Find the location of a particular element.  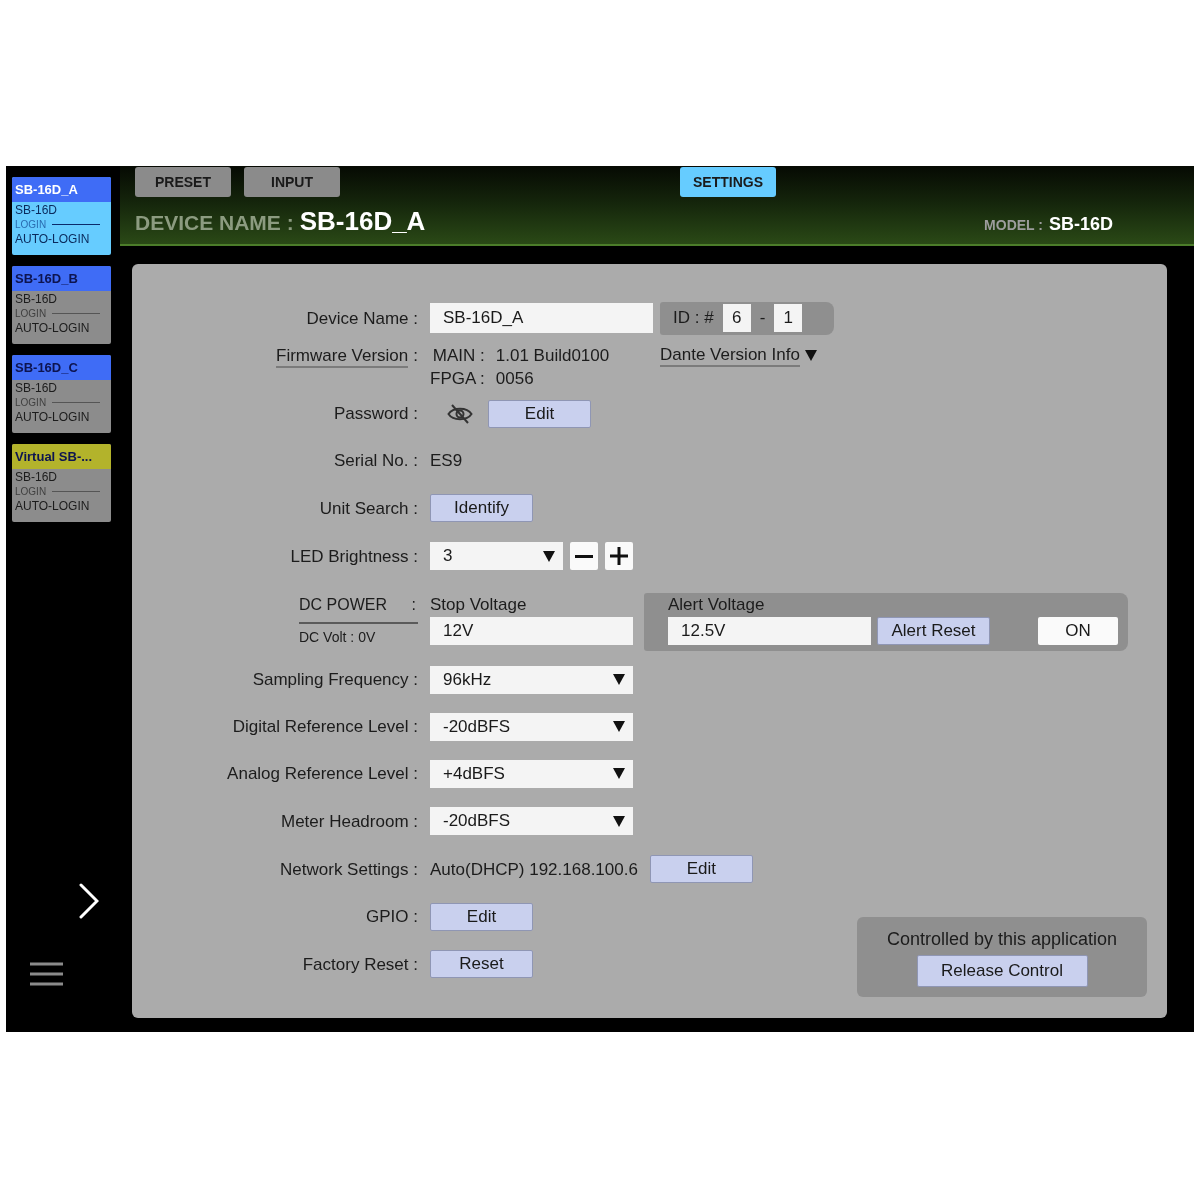

plus-icon is located at coordinates (619, 556).